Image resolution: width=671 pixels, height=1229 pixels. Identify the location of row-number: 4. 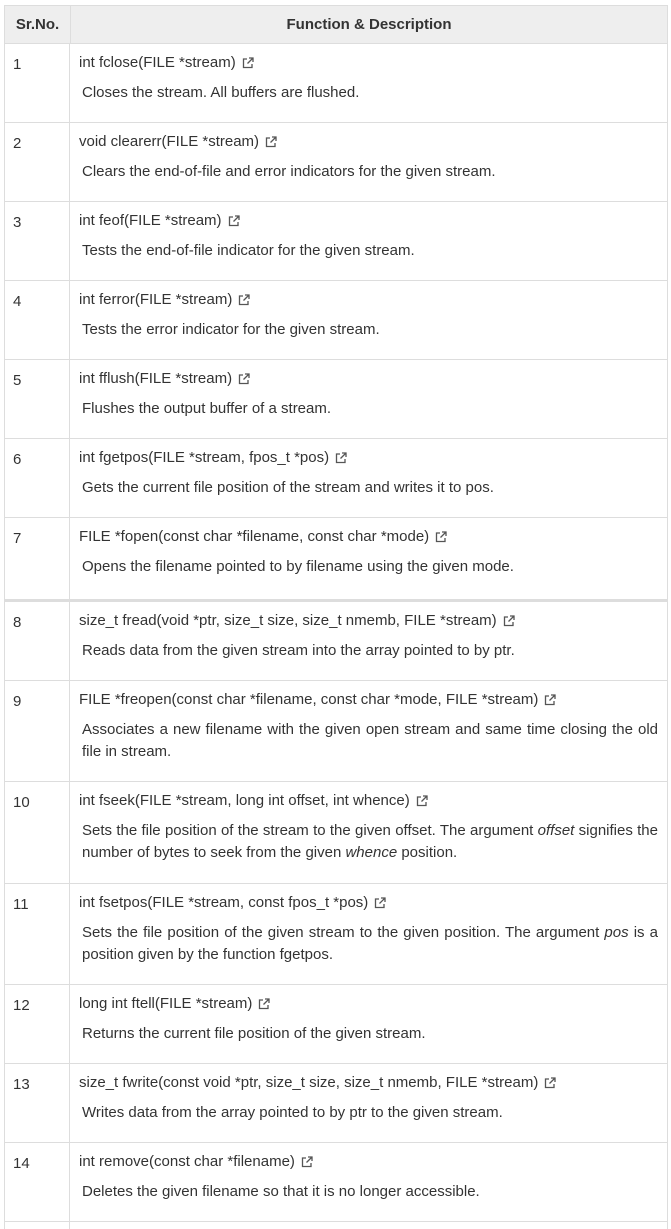
(37, 320).